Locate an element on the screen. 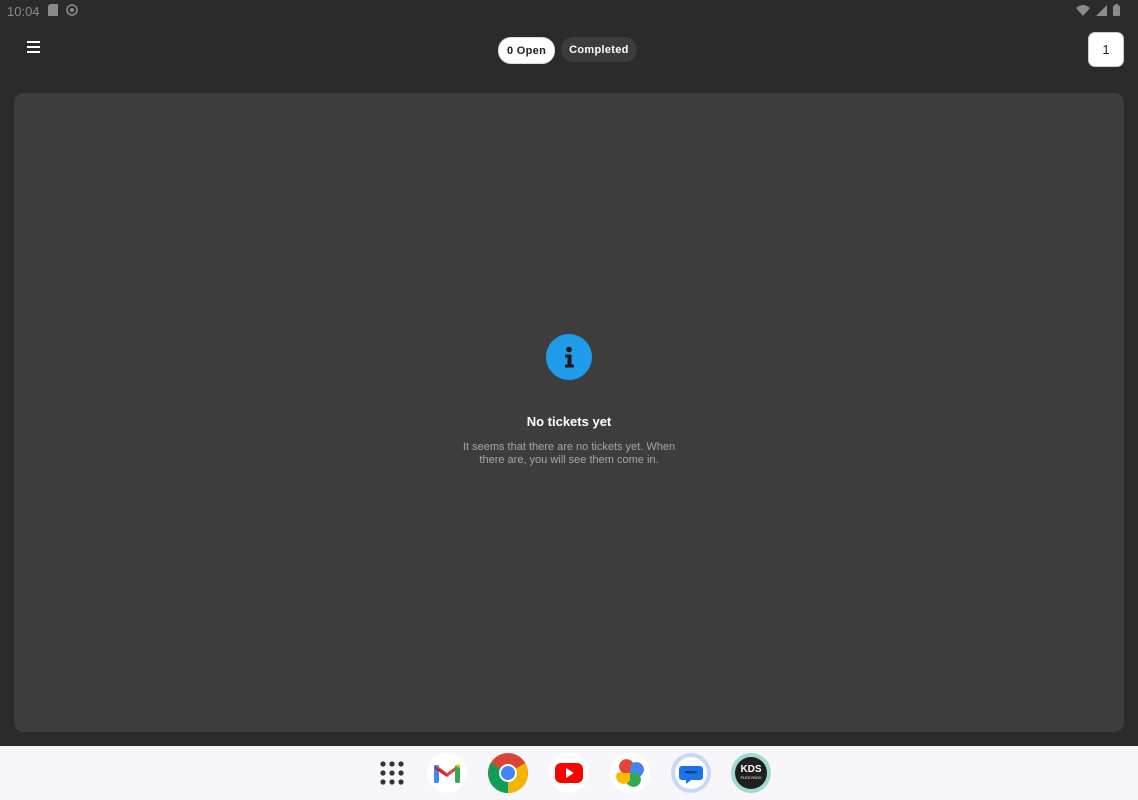  tab-completed: Completed is located at coordinates (599, 49).